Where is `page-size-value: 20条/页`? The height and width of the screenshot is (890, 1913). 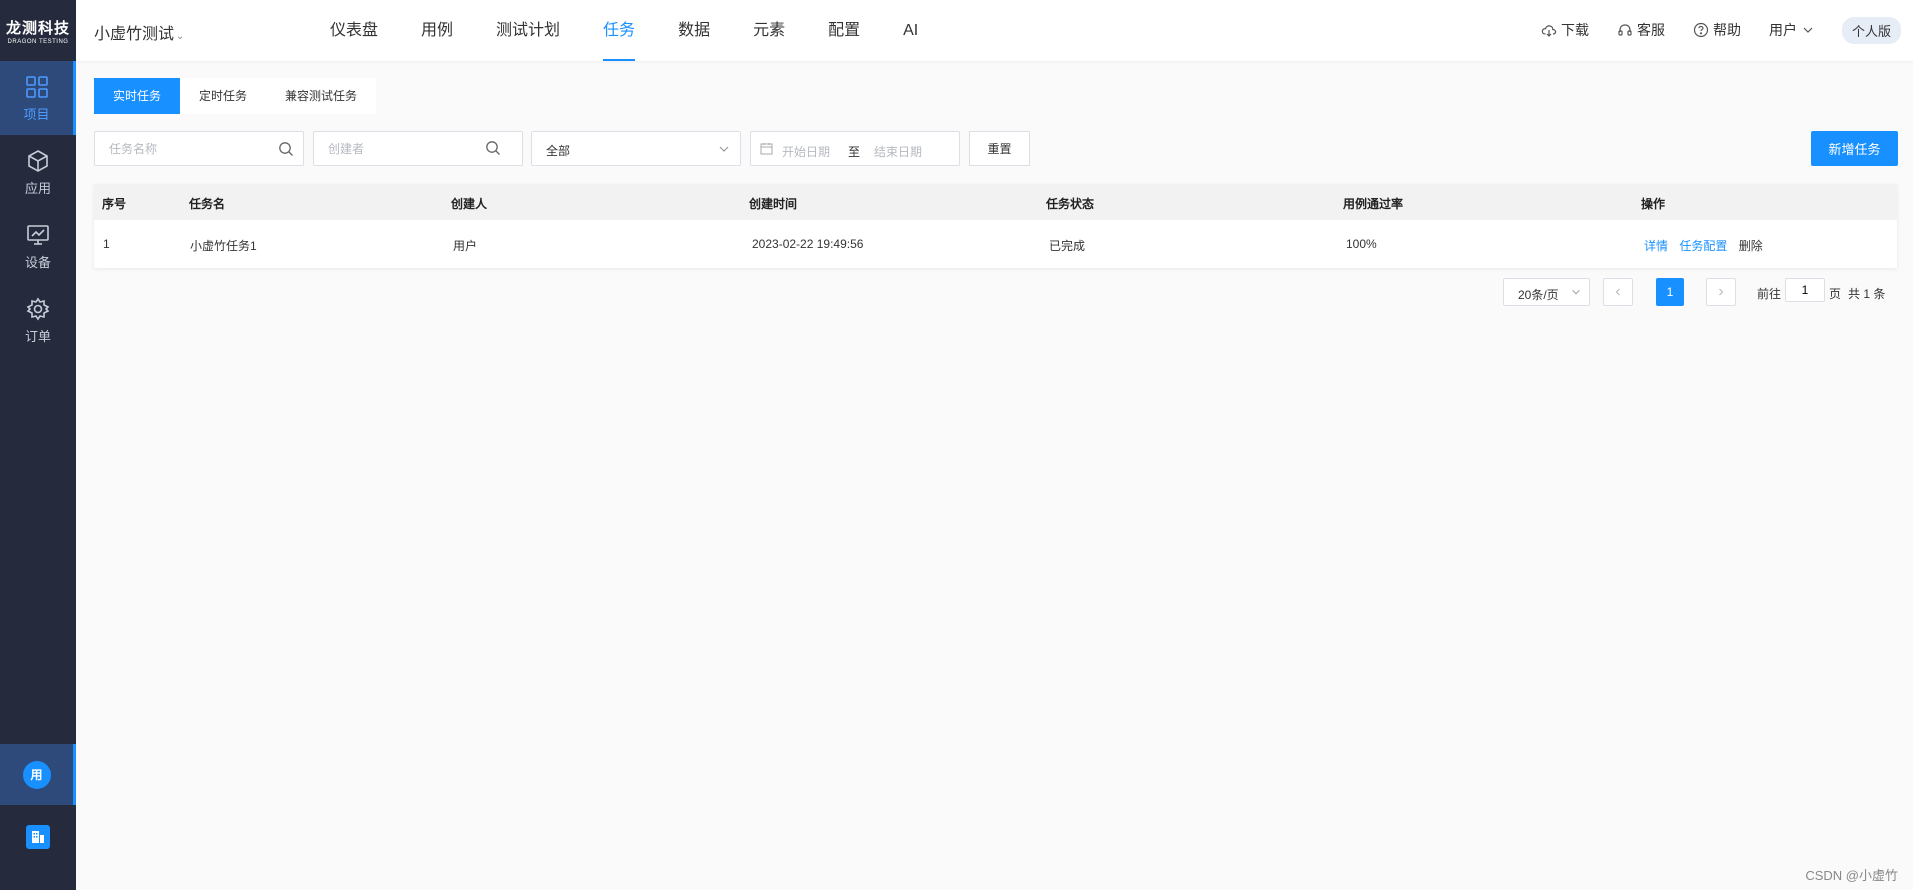 page-size-value: 20条/页 is located at coordinates (1538, 295).